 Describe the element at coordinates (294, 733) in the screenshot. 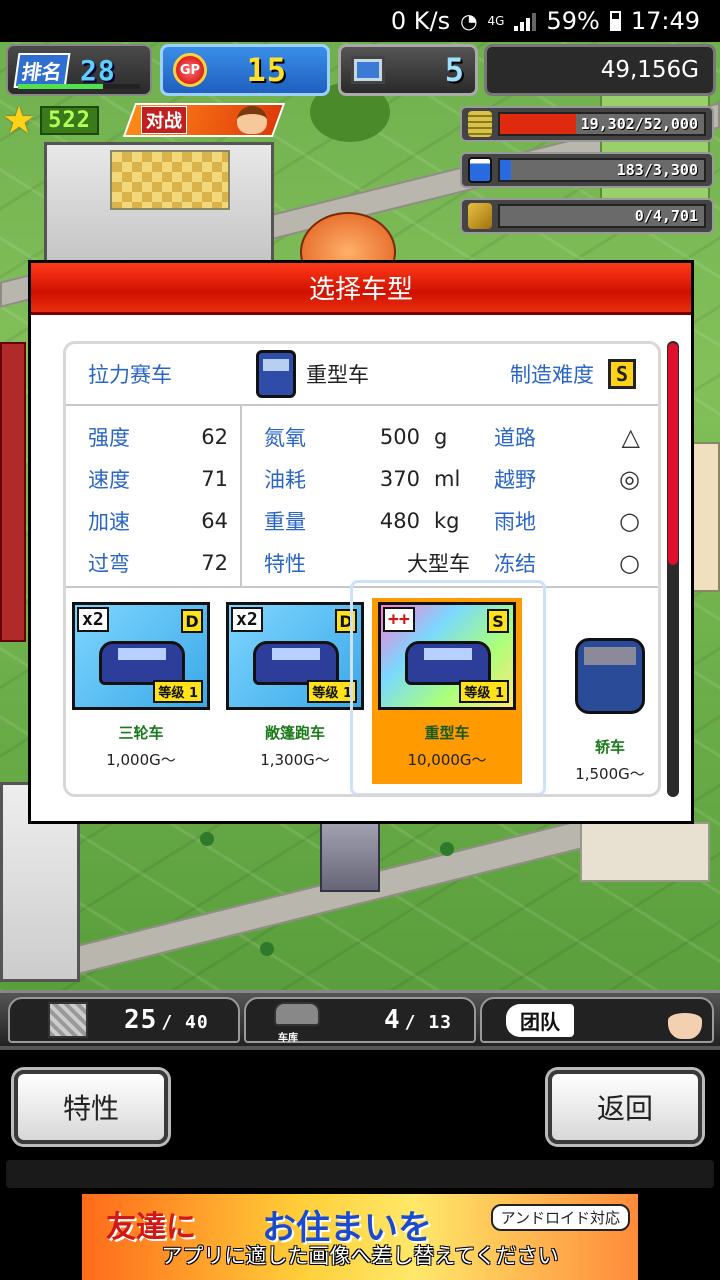

I see `car-name: 敞篷跑车` at that location.